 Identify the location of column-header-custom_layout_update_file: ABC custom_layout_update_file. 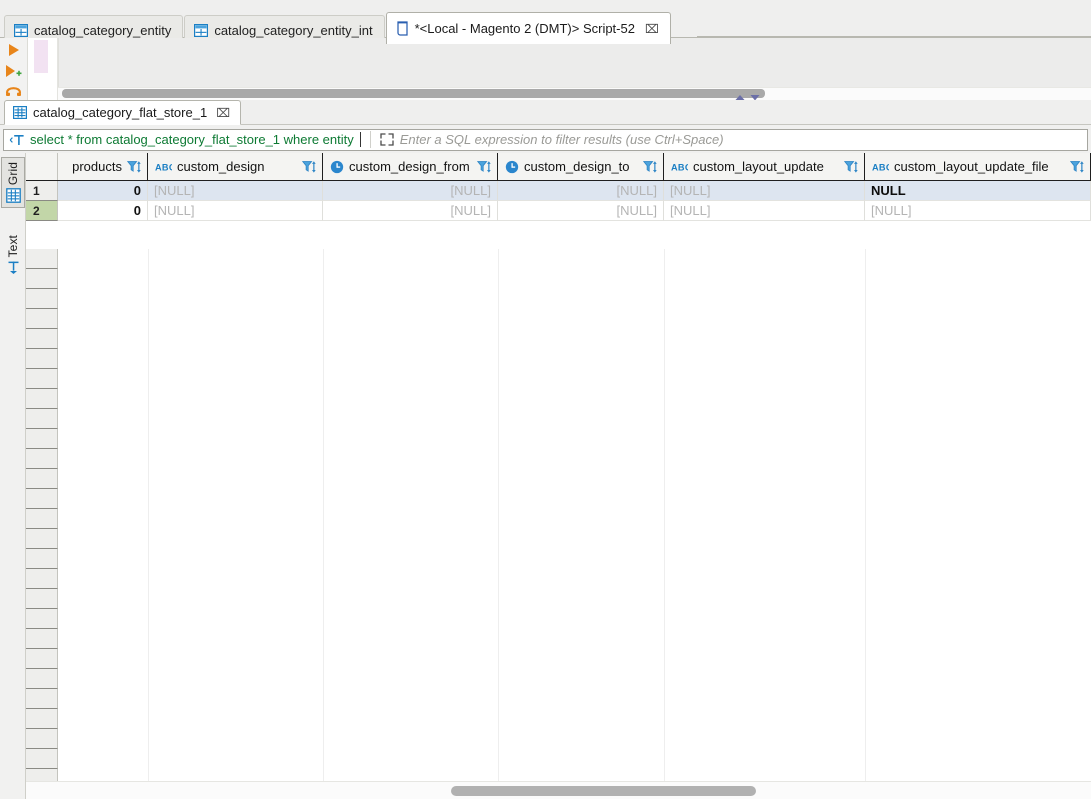
(978, 166).